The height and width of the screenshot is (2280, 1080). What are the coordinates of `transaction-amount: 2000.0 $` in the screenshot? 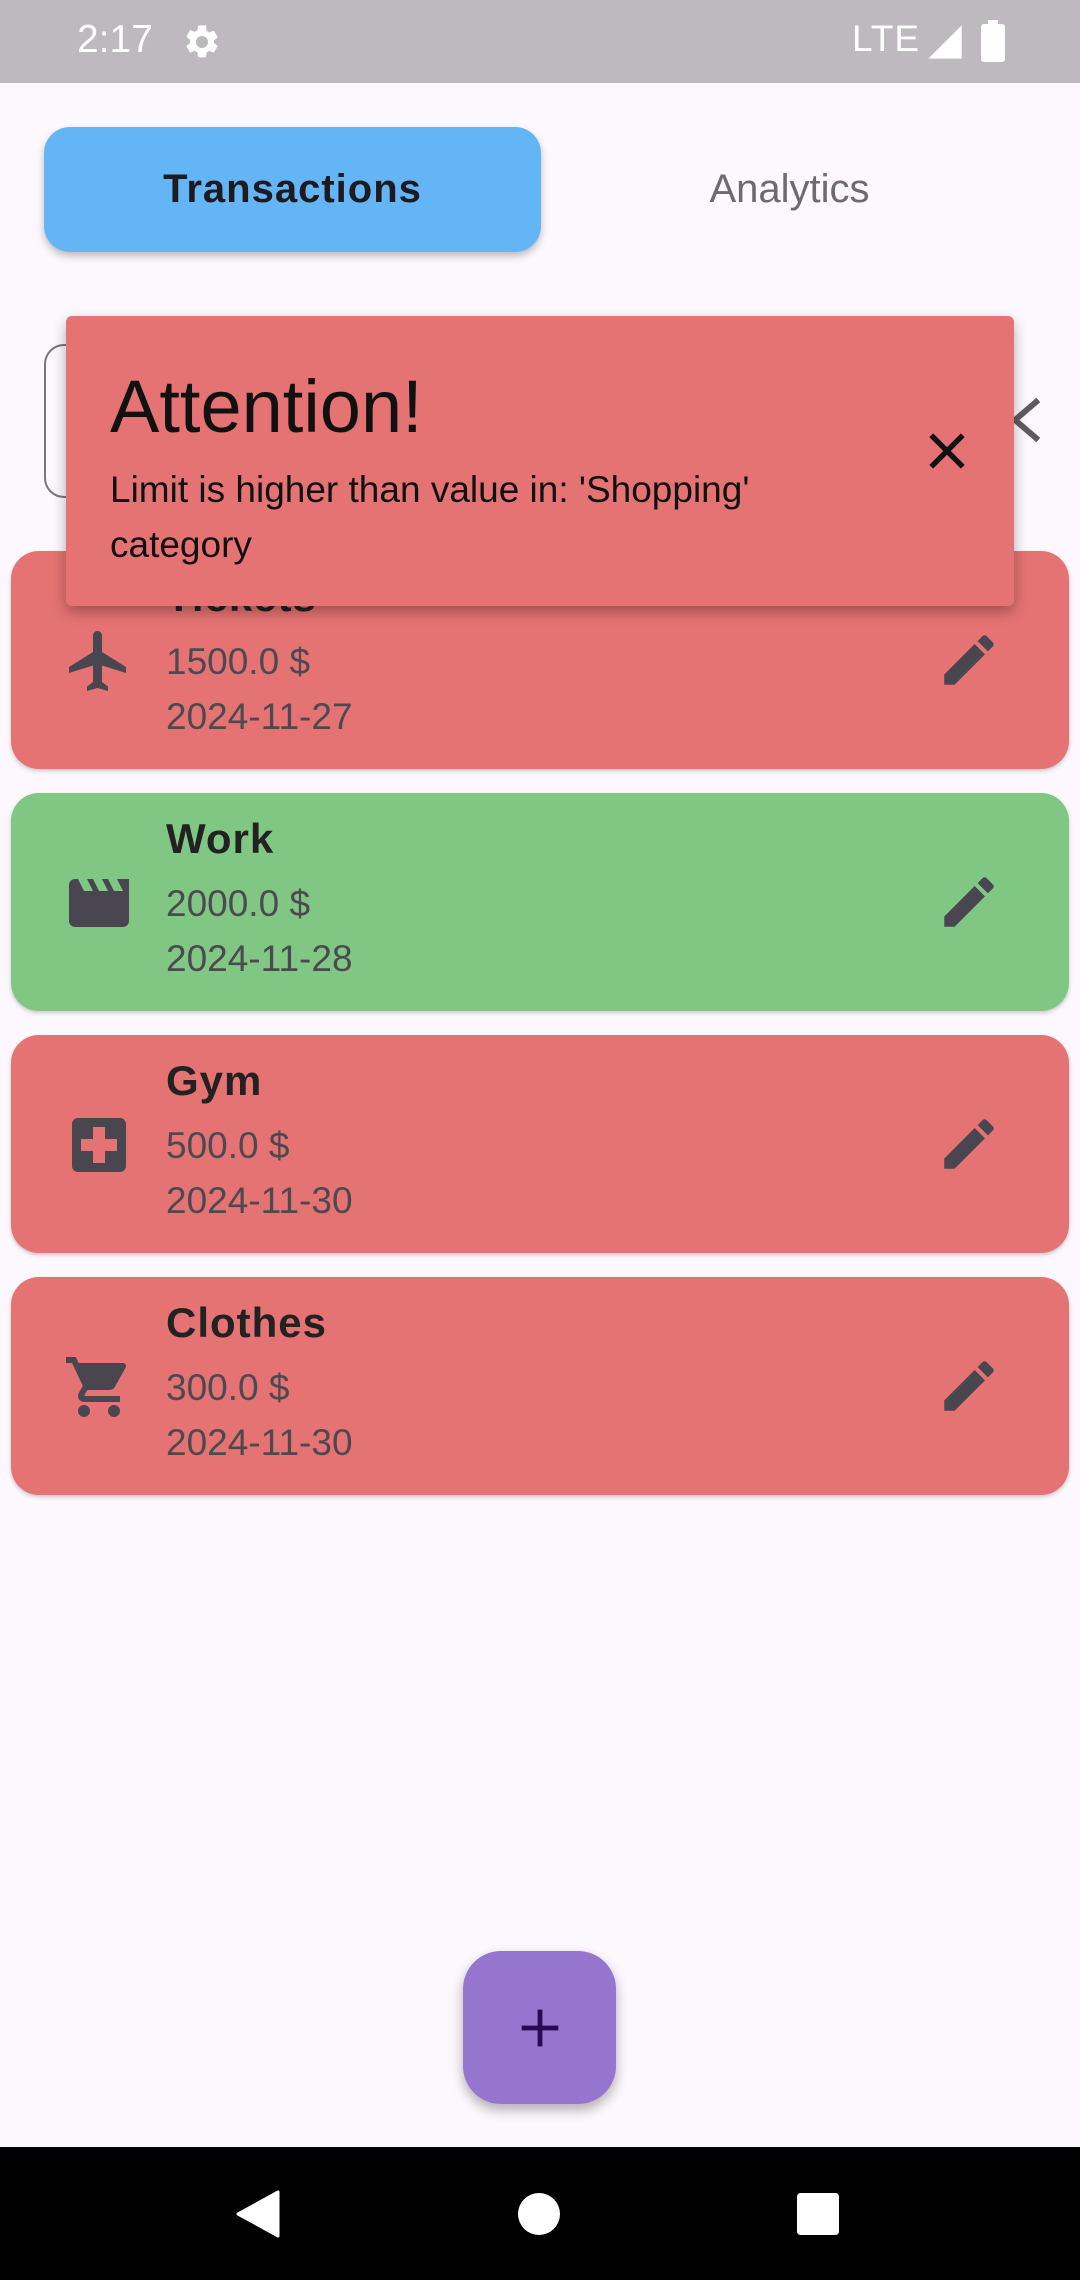 It's located at (238, 903).